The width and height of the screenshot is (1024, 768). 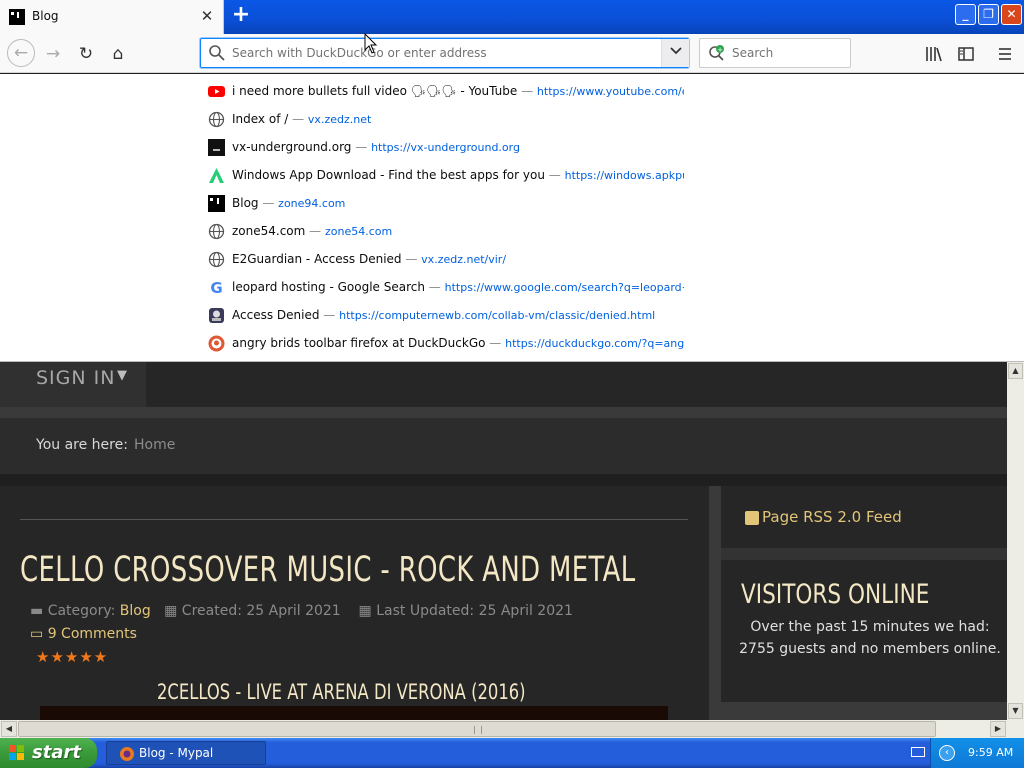 What do you see at coordinates (86, 54) in the screenshot?
I see `reload-button: ↻` at bounding box center [86, 54].